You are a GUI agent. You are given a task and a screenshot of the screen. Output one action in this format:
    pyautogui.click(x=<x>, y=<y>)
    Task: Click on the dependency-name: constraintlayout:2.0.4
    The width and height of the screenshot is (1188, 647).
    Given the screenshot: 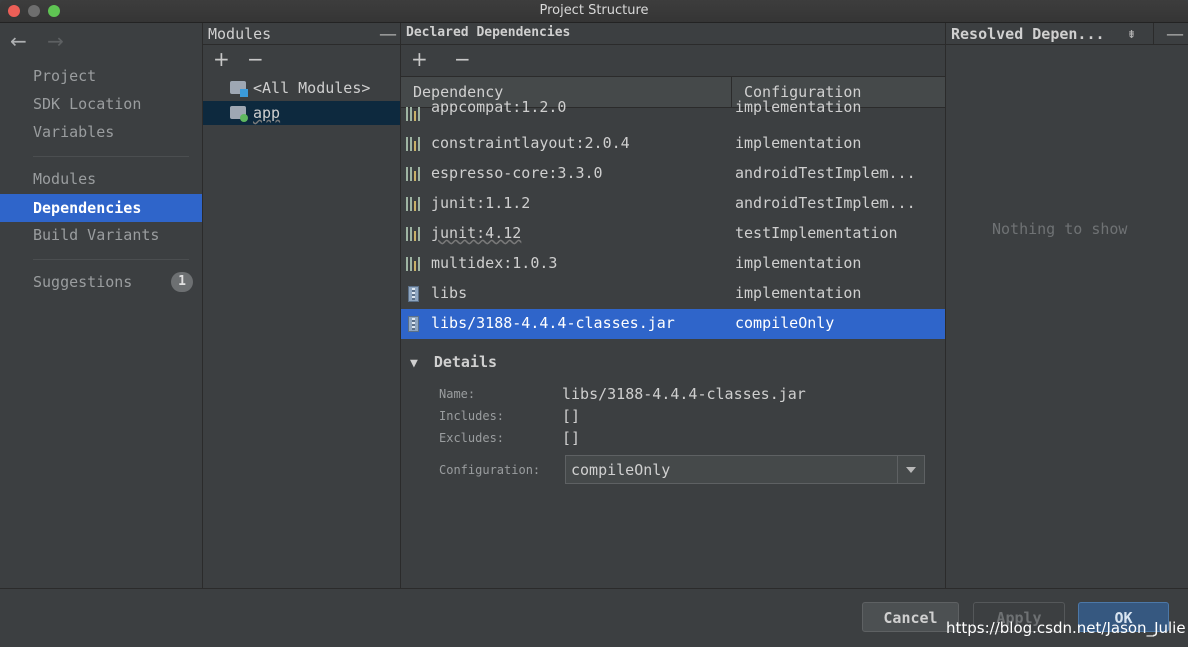 What is the action you would take?
    pyautogui.click(x=530, y=143)
    